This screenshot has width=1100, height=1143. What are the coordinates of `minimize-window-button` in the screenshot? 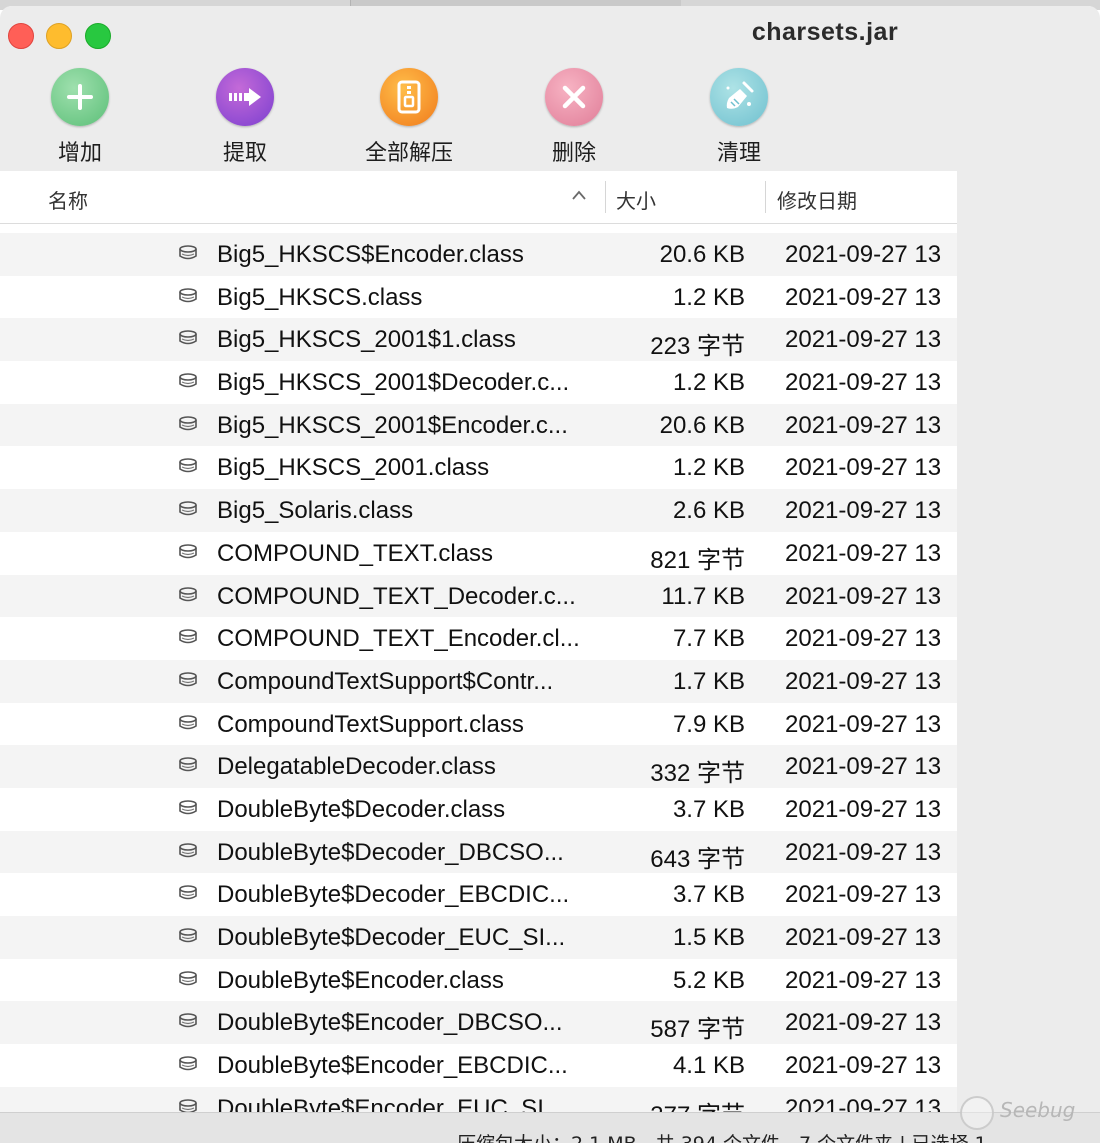 It's located at (59, 36).